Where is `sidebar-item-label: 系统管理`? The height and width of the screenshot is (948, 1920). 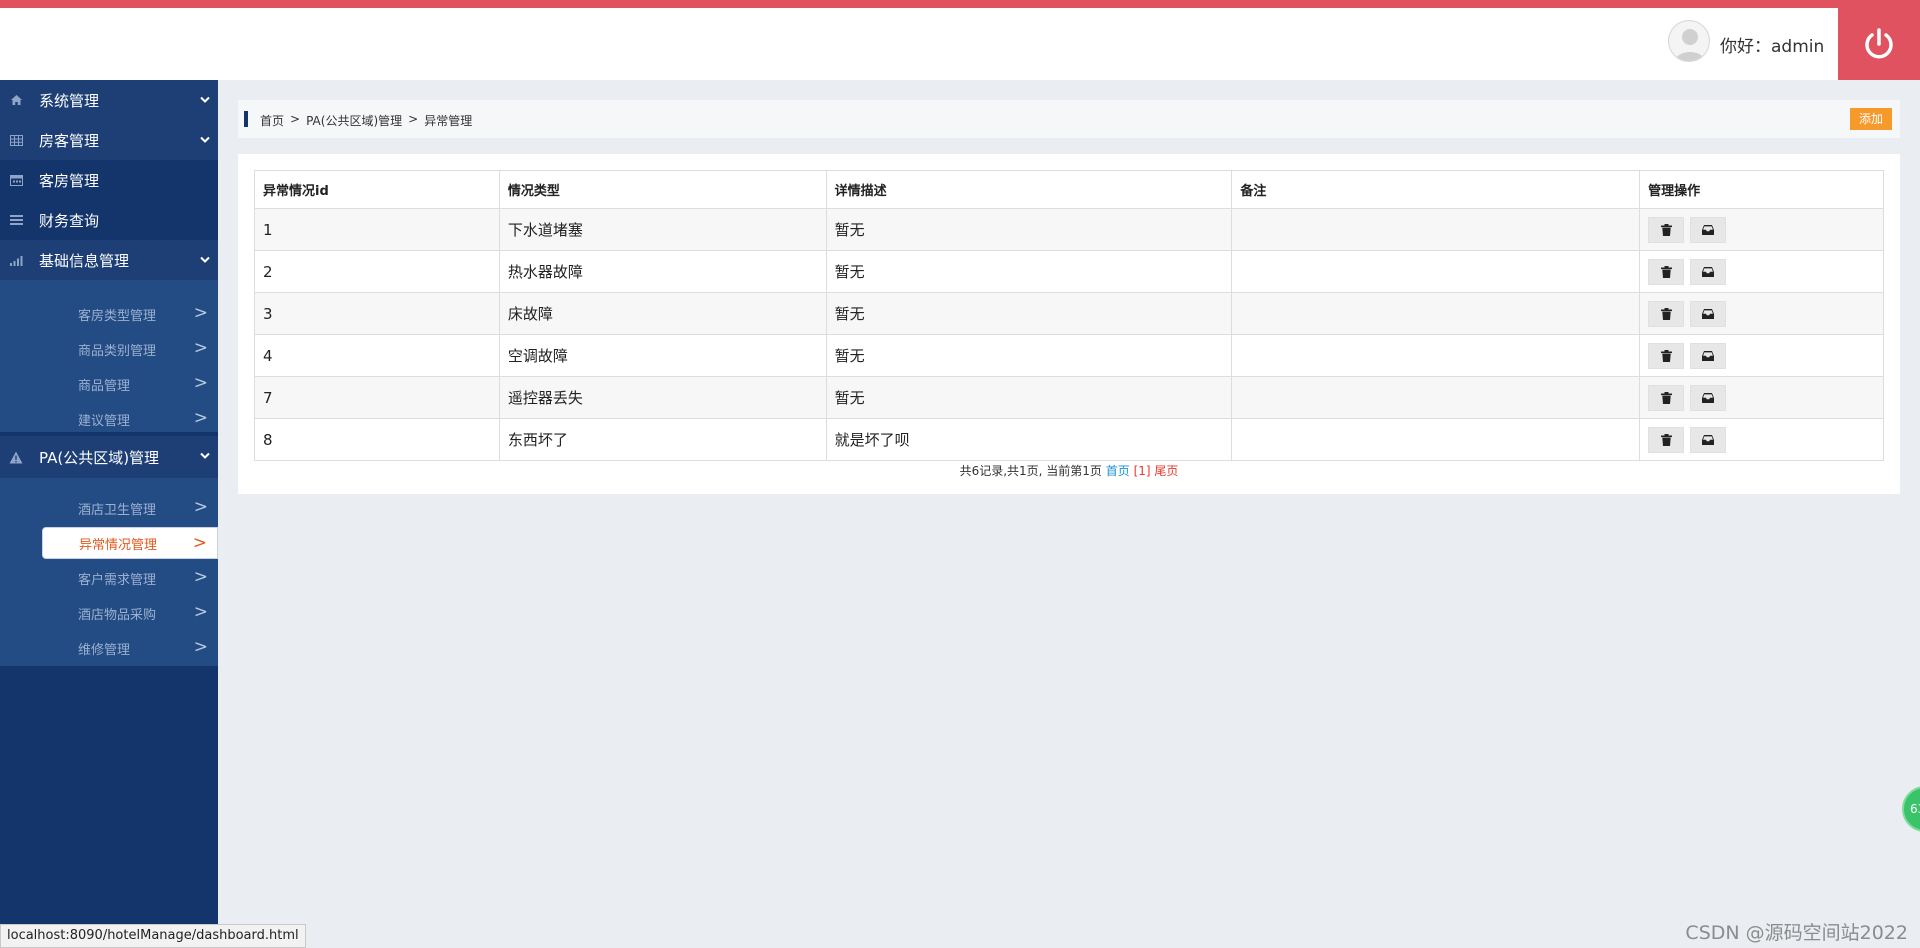
sidebar-item-label: 系统管理 is located at coordinates (69, 100).